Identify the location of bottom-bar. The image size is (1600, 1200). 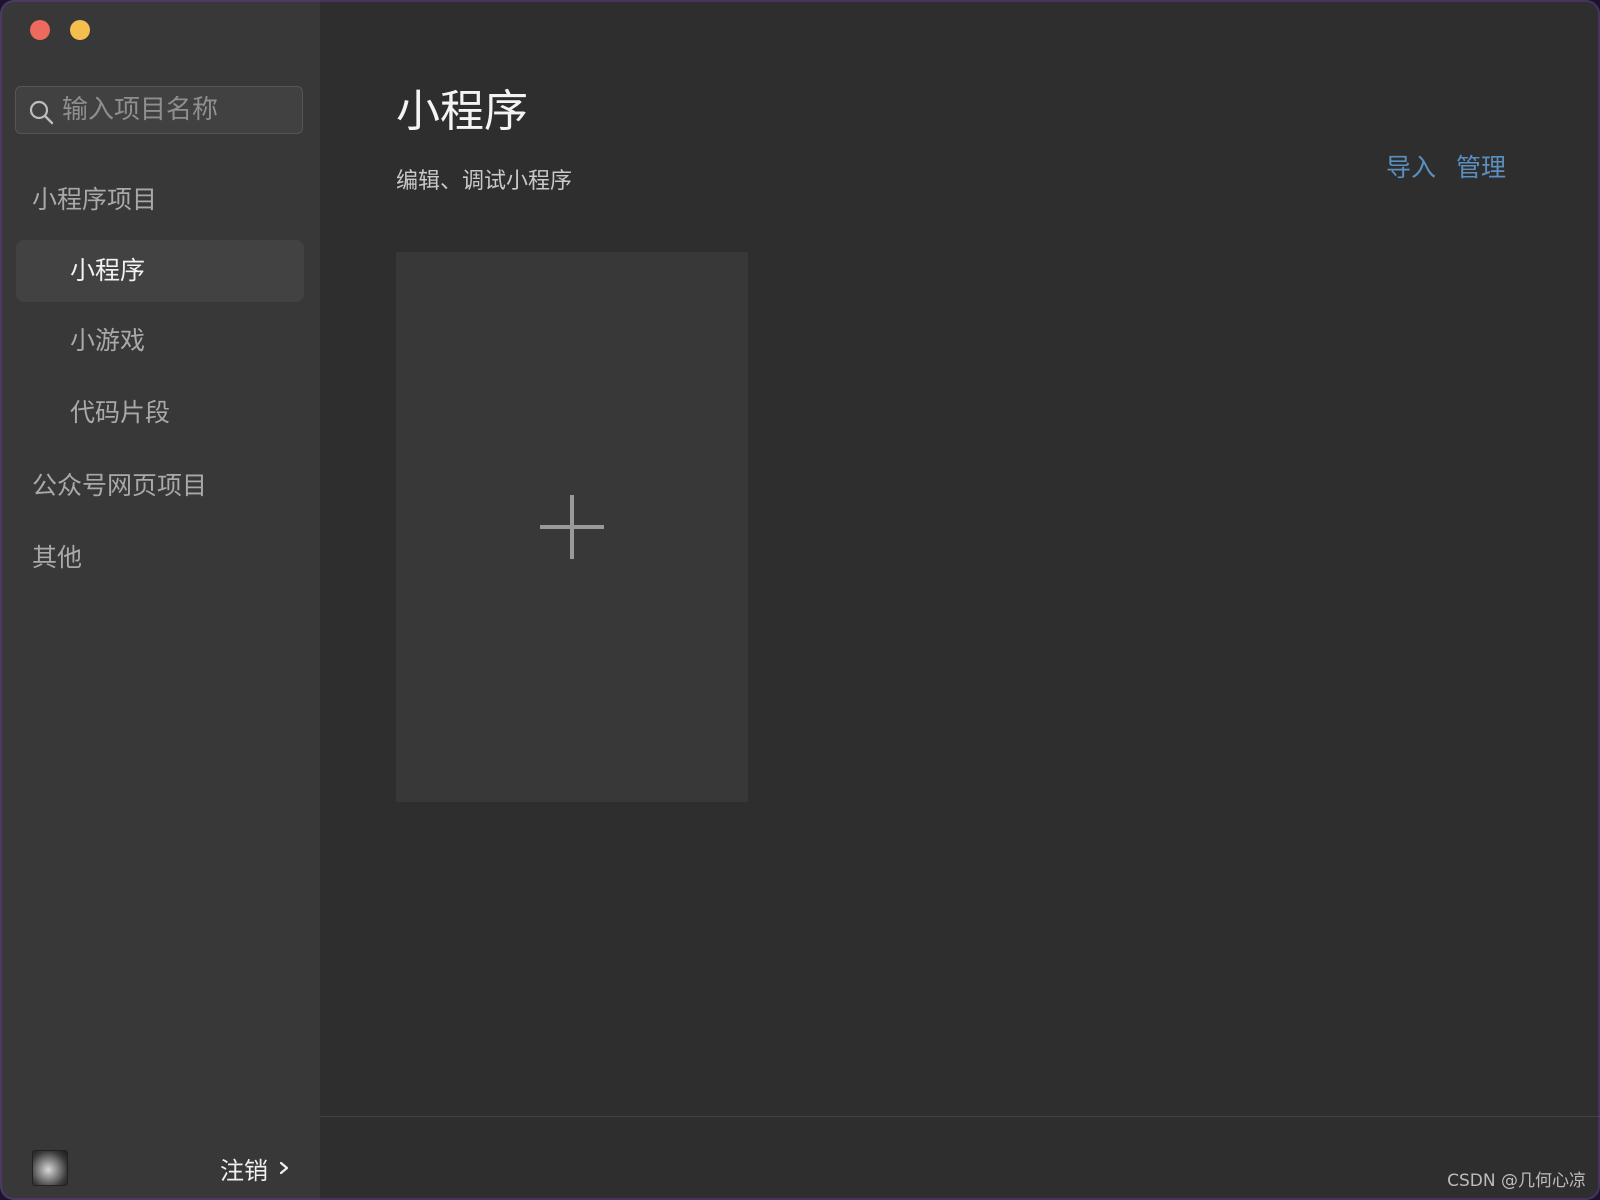
(960, 1158).